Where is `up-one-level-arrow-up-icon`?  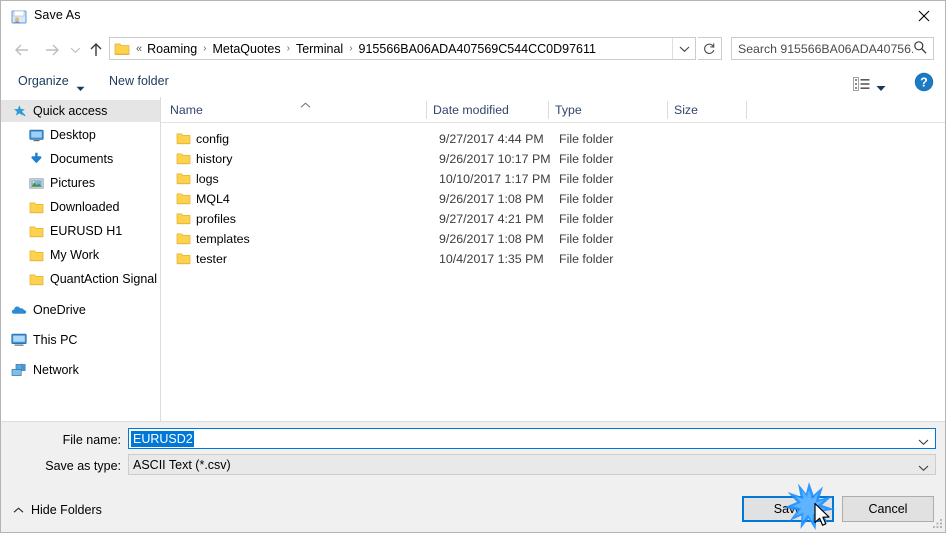
up-one-level-arrow-up-icon is located at coordinates (96, 50).